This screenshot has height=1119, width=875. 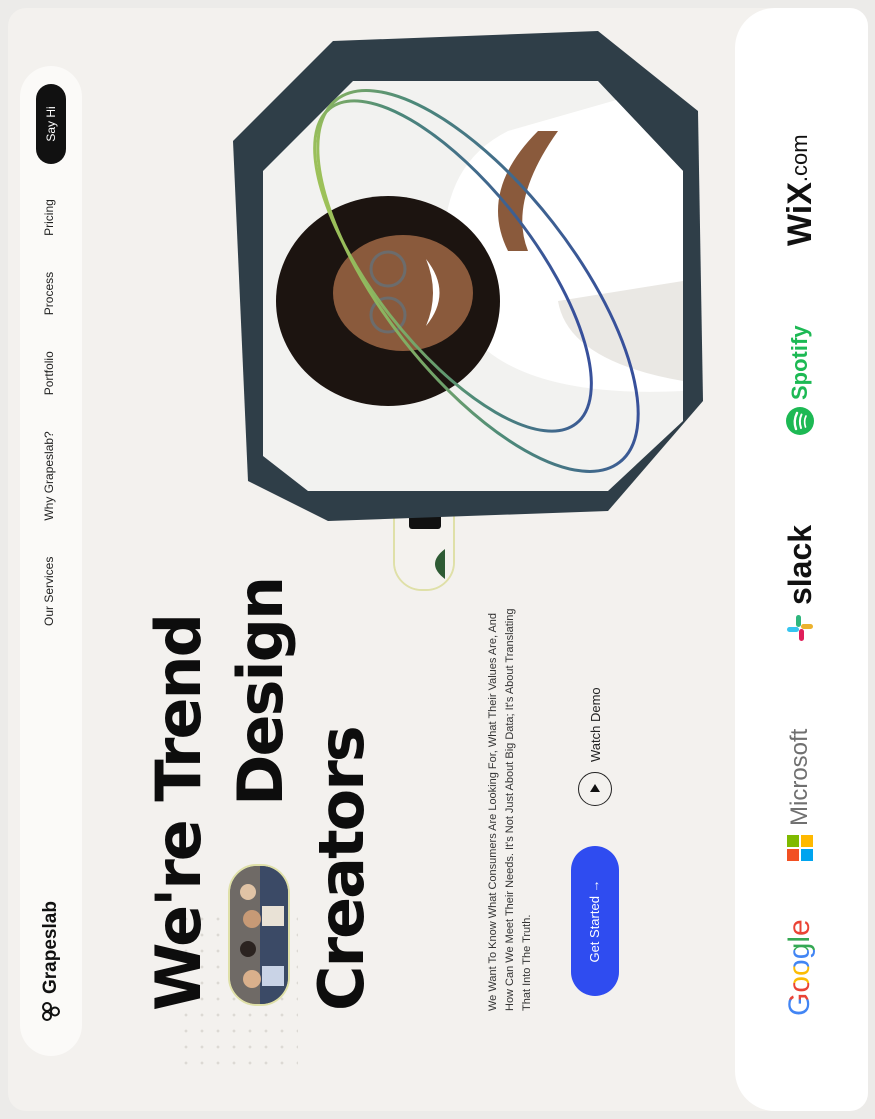 What do you see at coordinates (49, 373) in the screenshot?
I see `nav-link-portfolio: Portfolio` at bounding box center [49, 373].